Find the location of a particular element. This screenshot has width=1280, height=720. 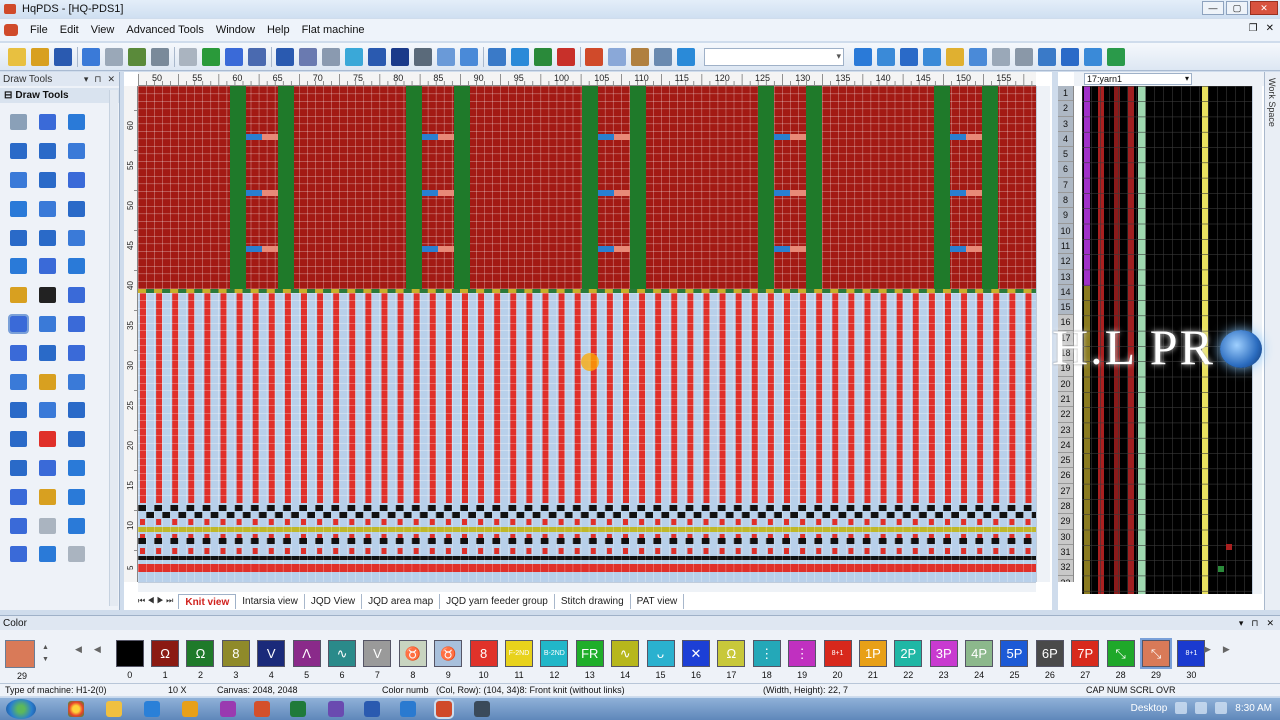

rectangle-tool is located at coordinates (18, 180).